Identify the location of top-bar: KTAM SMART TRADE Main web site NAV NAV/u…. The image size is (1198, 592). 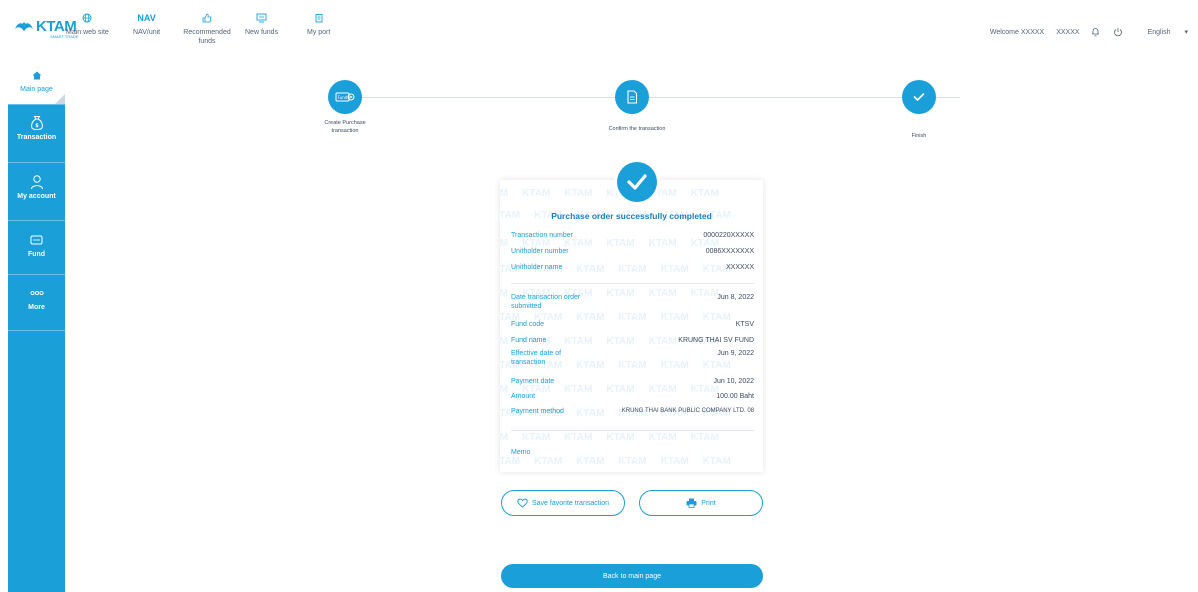
(599, 28).